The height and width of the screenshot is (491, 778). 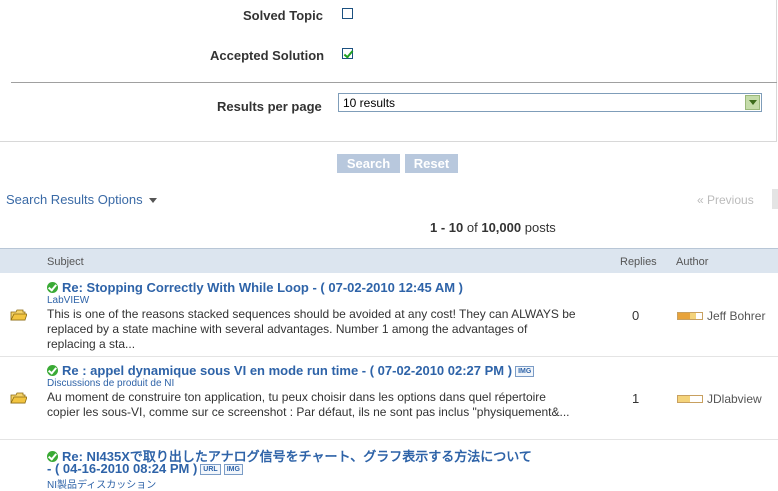 I want to click on results-per-page-label: Results per page, so click(x=269, y=106).